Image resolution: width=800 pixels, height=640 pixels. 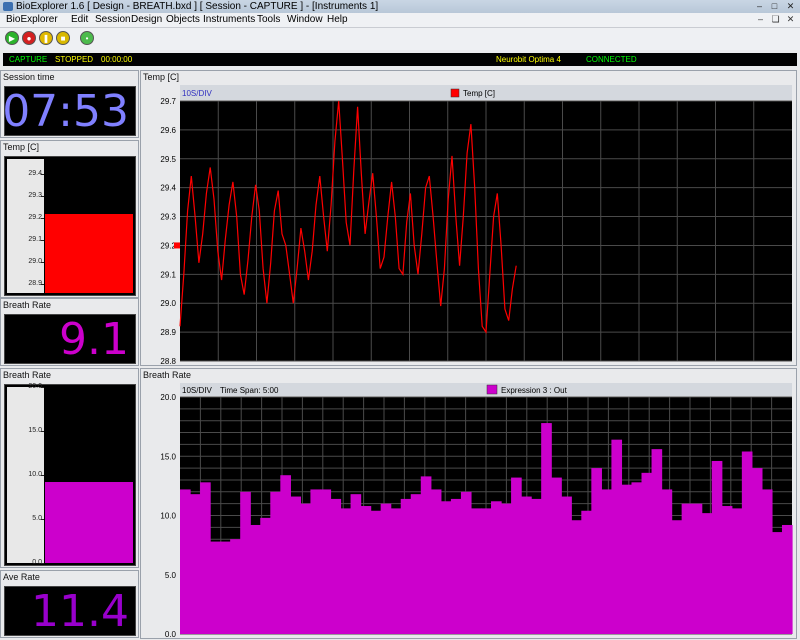 I want to click on temp-y-tick: 29.5, so click(x=168, y=159).